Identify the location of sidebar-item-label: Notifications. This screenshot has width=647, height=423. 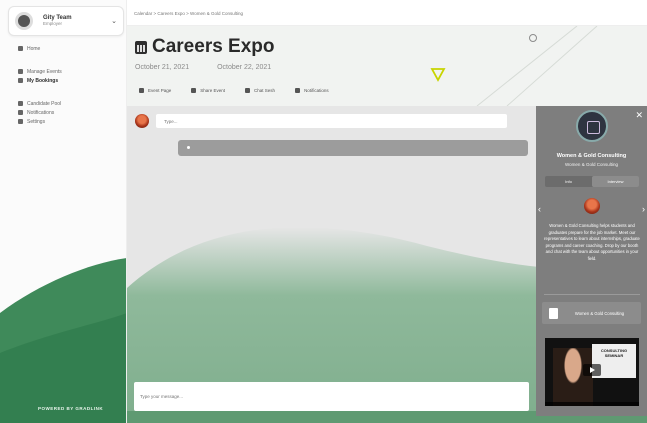
(41, 112).